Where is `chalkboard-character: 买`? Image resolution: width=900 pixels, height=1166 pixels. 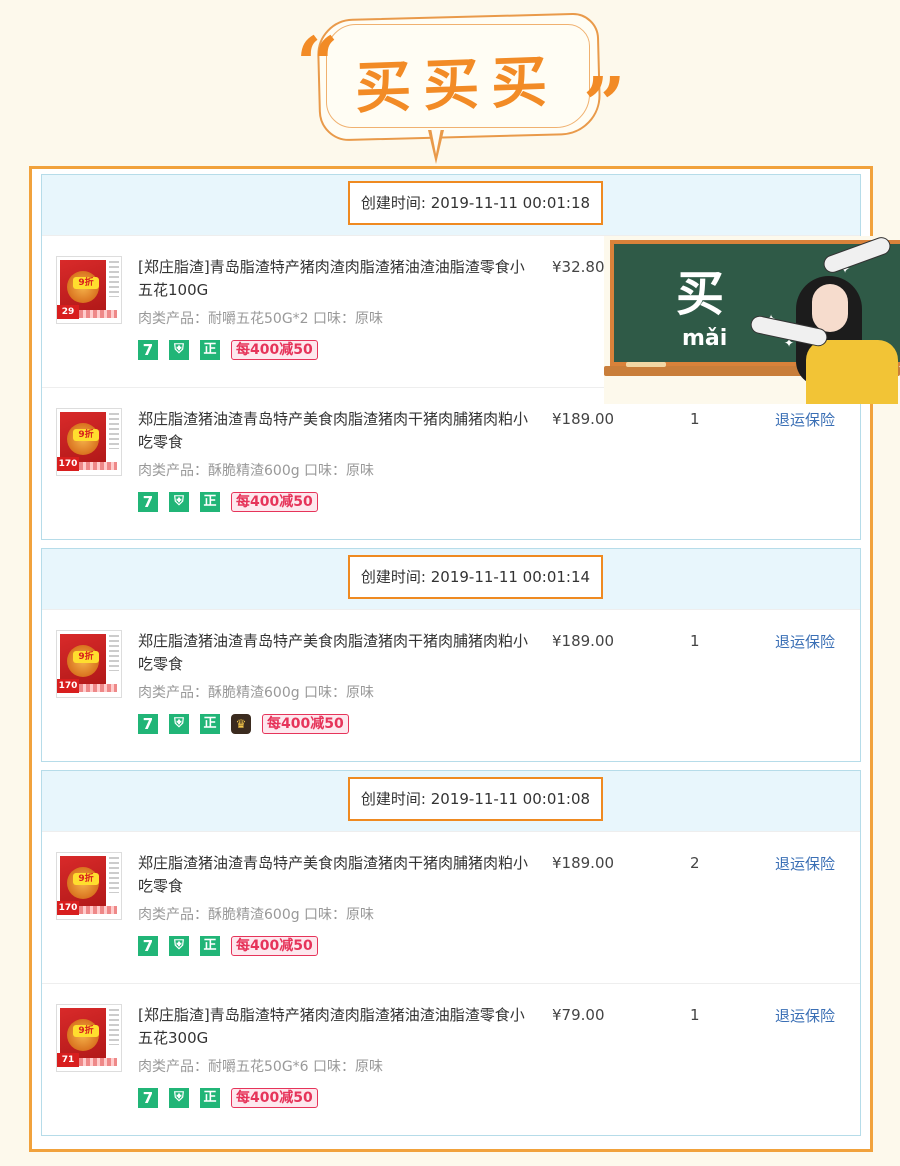 chalkboard-character: 买 is located at coordinates (700, 294).